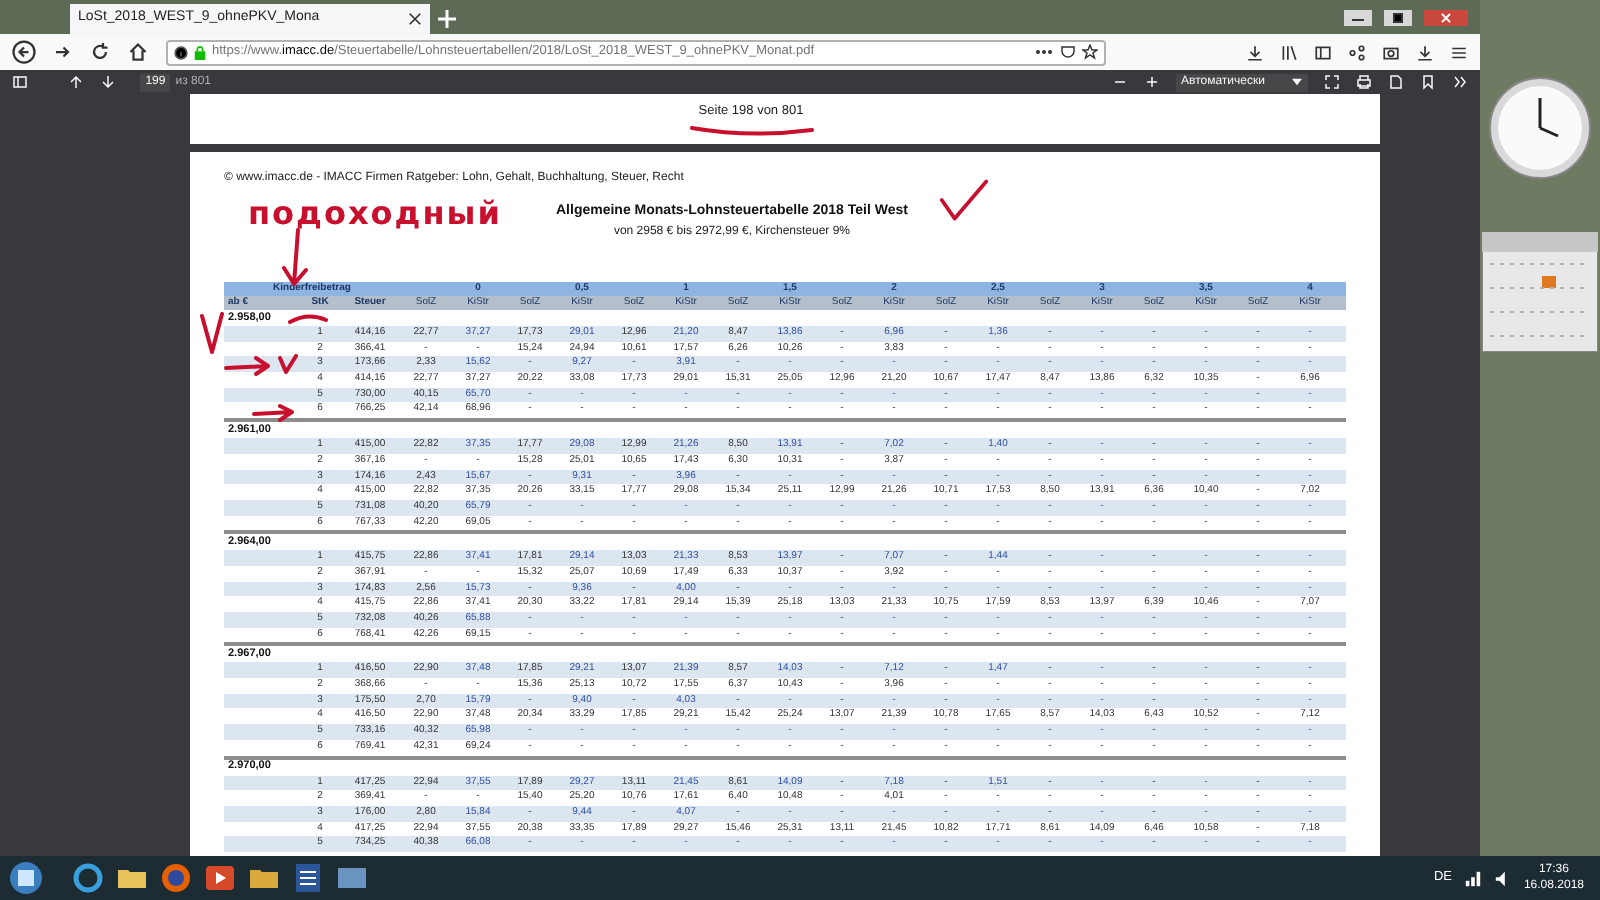  I want to click on library-icon, so click(1289, 52).